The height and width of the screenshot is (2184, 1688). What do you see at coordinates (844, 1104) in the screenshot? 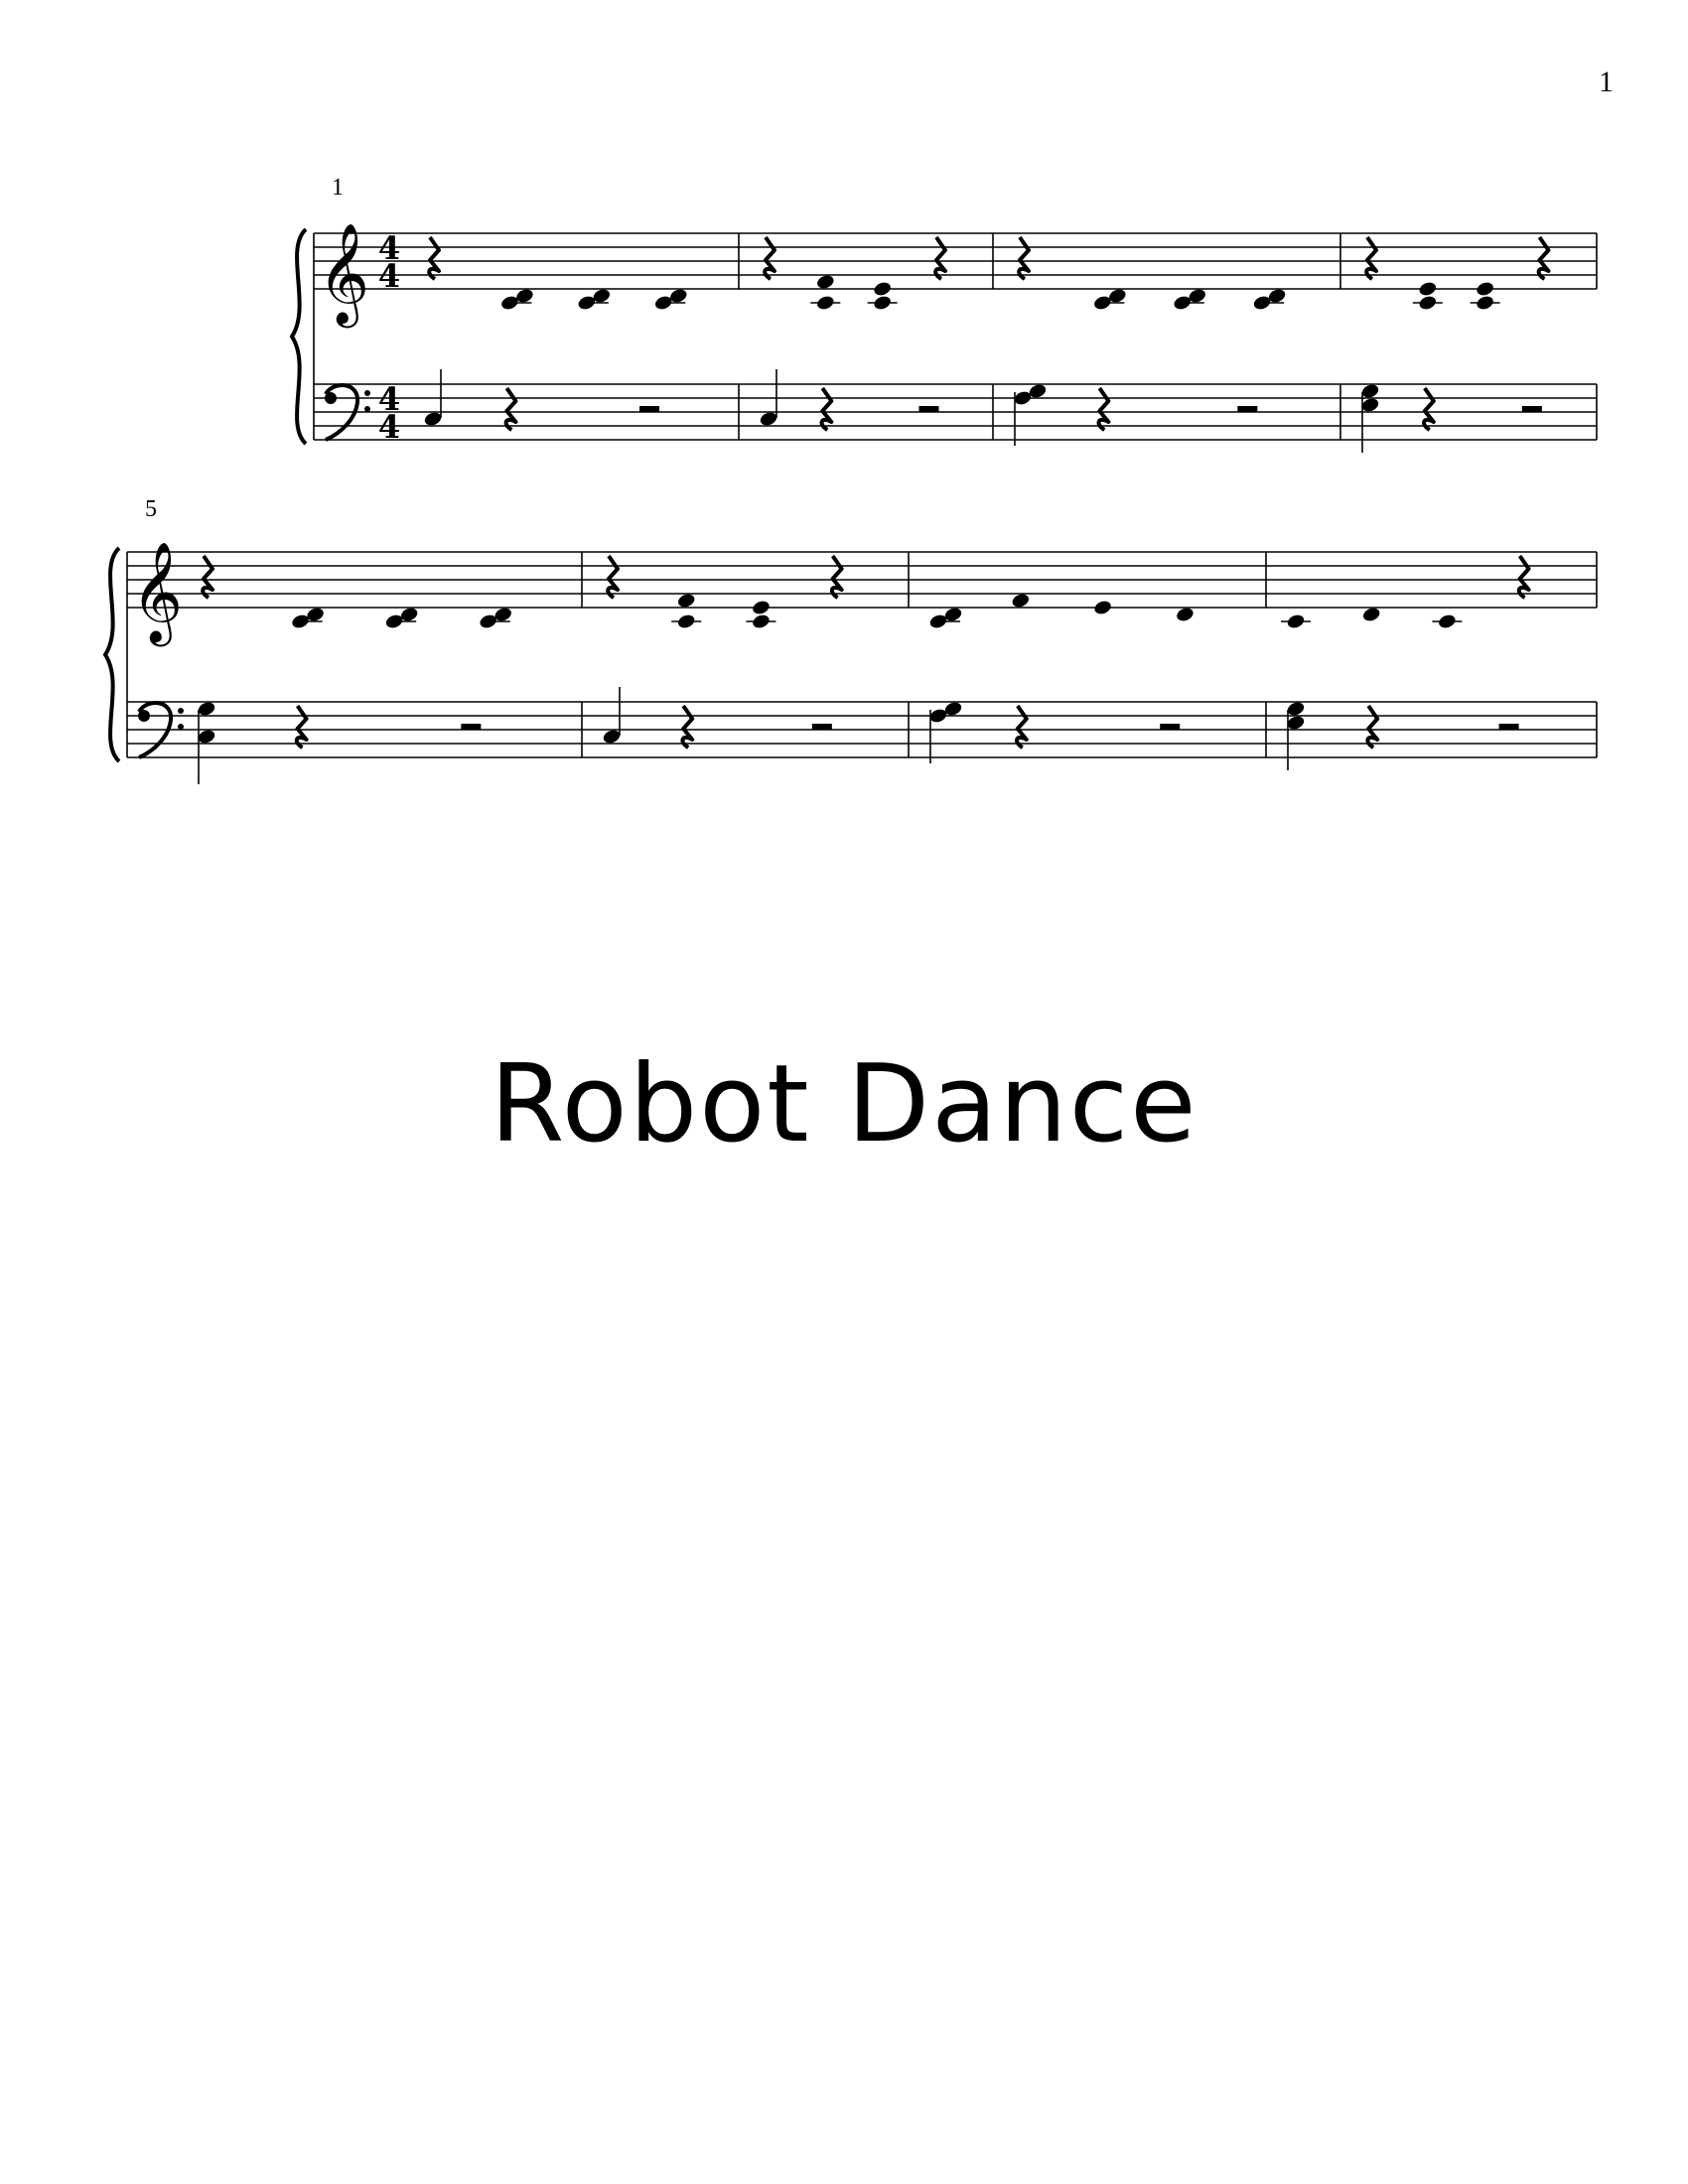
I see `piece-title: Robot Dance` at bounding box center [844, 1104].